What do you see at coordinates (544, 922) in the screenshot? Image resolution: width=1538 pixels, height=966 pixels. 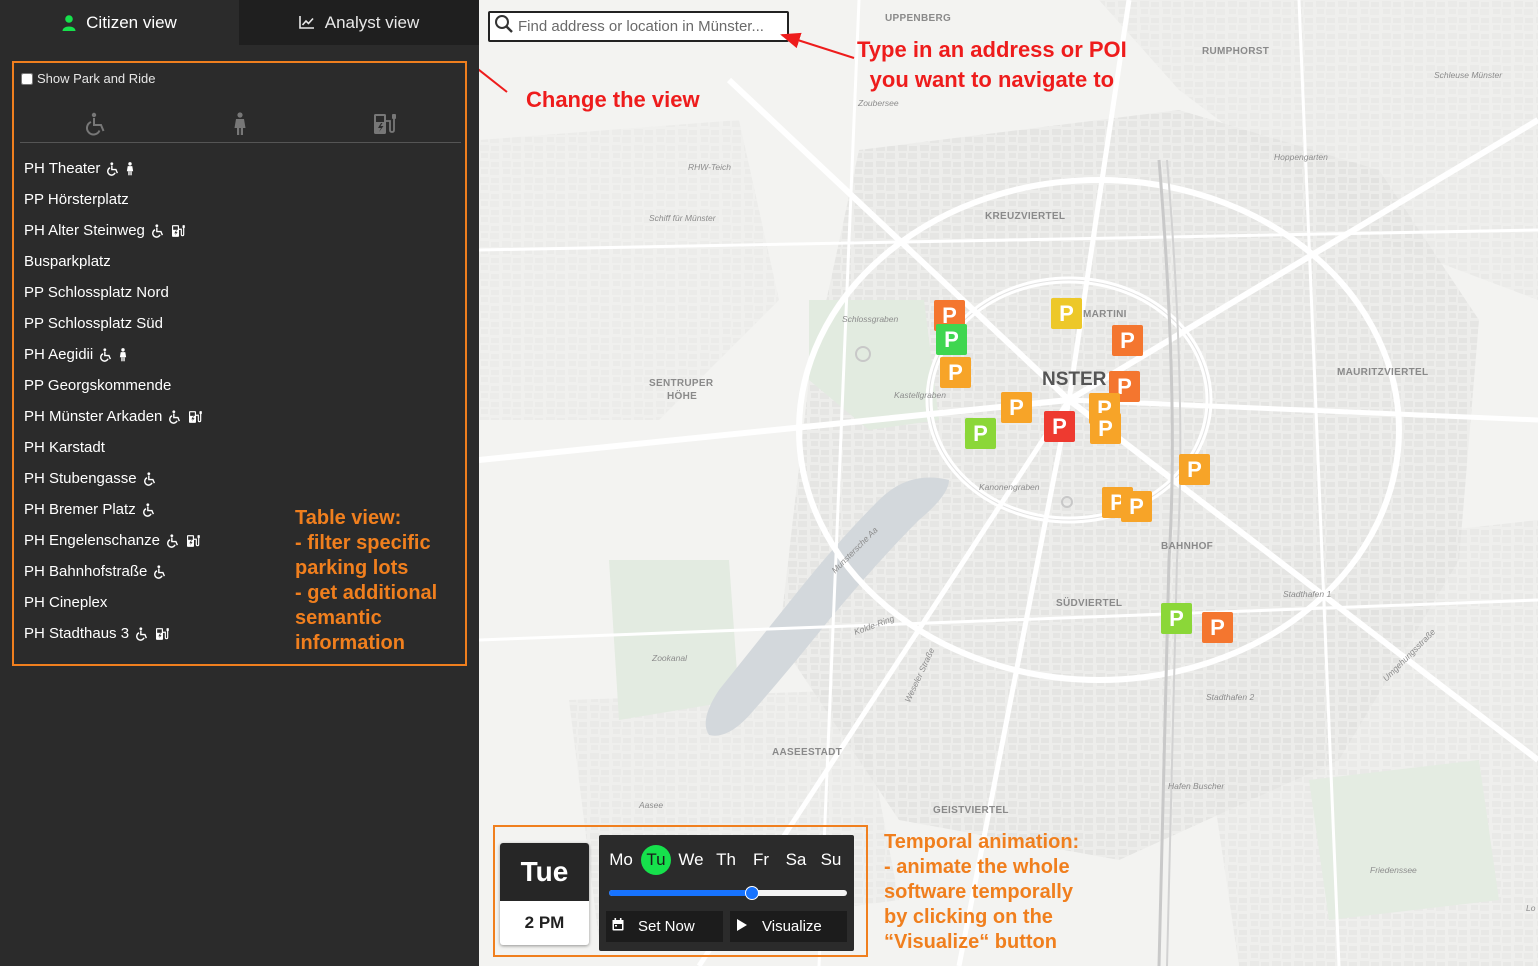 I see `current-hour: 2 PM` at bounding box center [544, 922].